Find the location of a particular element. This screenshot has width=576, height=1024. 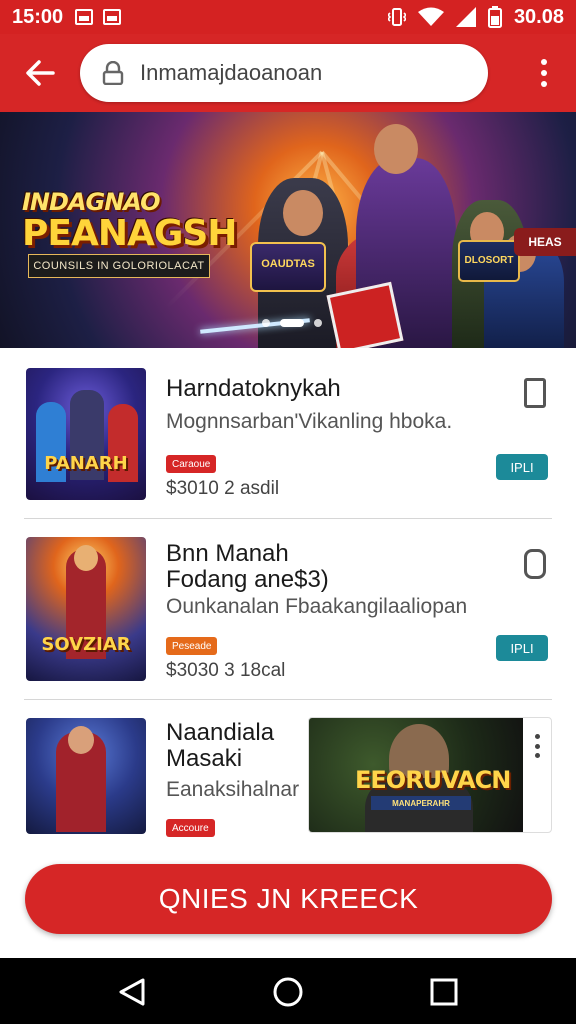

item-title: Naandiala Masaki is located at coordinates (220, 746).